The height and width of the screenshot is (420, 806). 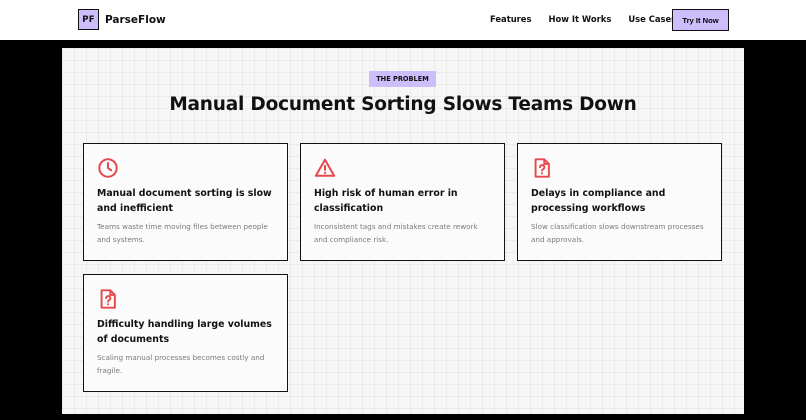 I want to click on warning-triangle-icon, so click(x=325, y=167).